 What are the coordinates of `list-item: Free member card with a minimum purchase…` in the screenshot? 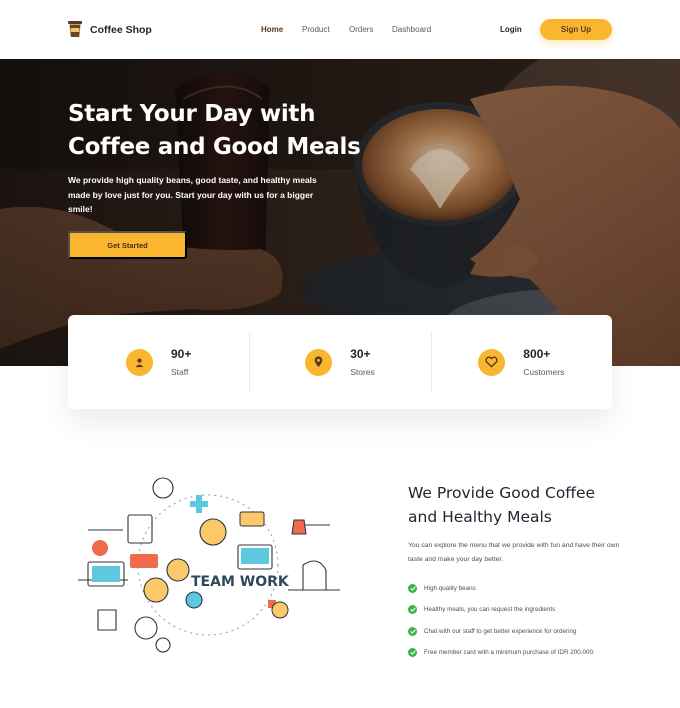 It's located at (501, 652).